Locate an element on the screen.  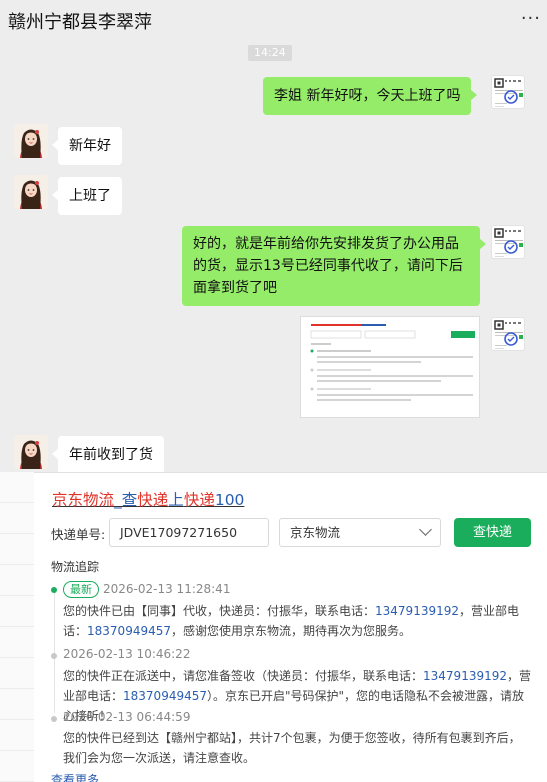
chevron-down-icon is located at coordinates (425, 529).